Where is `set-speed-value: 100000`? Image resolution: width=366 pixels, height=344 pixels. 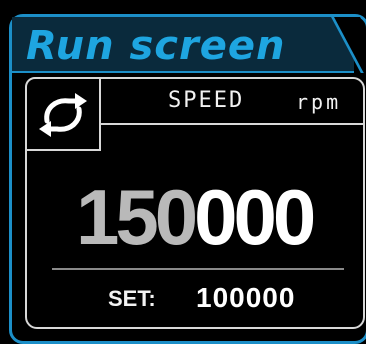 set-speed-value: 100000 is located at coordinates (245, 298).